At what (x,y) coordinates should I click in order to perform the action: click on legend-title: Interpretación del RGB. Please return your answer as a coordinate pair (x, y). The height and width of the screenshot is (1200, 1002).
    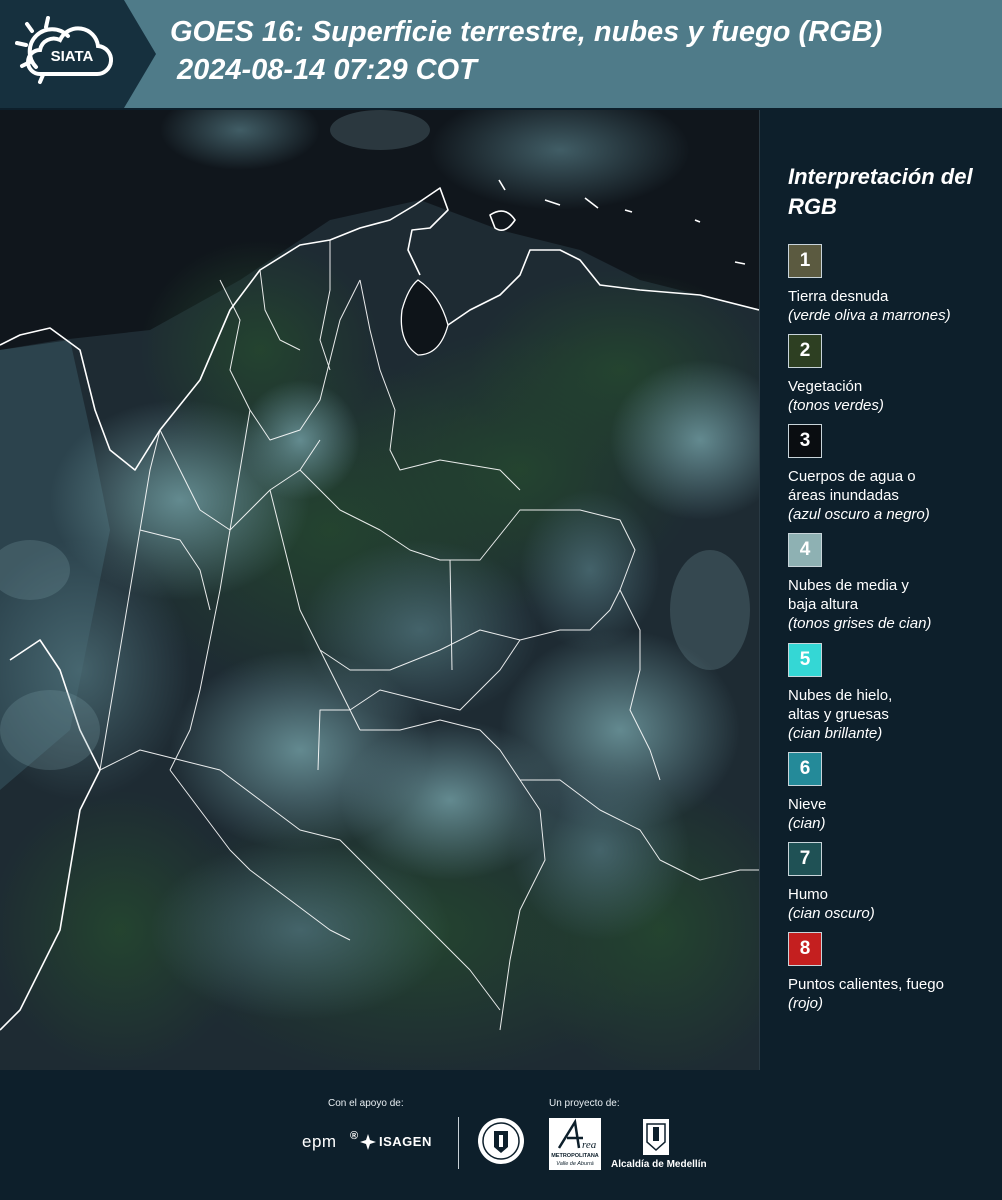
    Looking at the image, I should click on (880, 191).